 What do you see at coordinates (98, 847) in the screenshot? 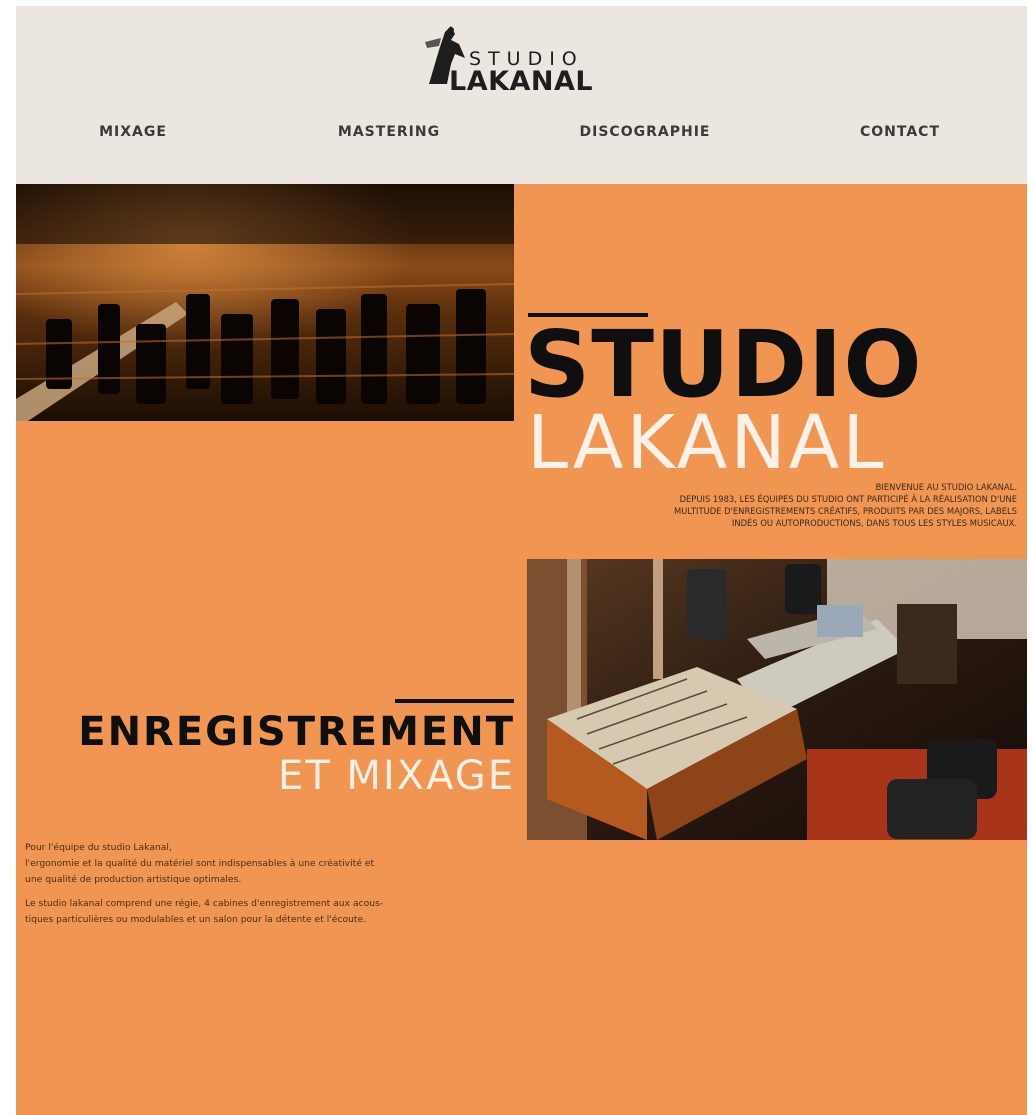
I see `paragraph-line: Pour l'équipe du studio Lakanal,` at bounding box center [98, 847].